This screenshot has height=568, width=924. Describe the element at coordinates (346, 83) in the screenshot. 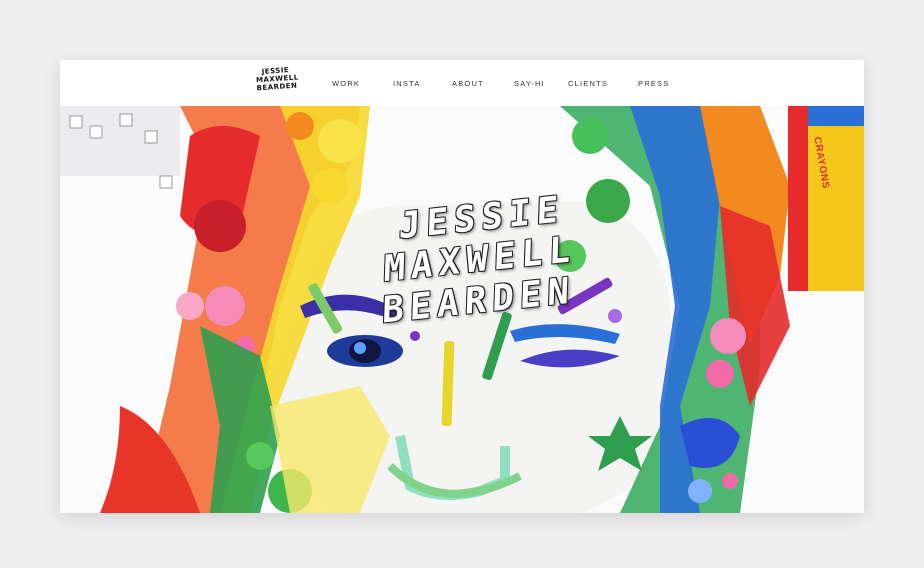

I see `nav-item-work: WORK` at that location.